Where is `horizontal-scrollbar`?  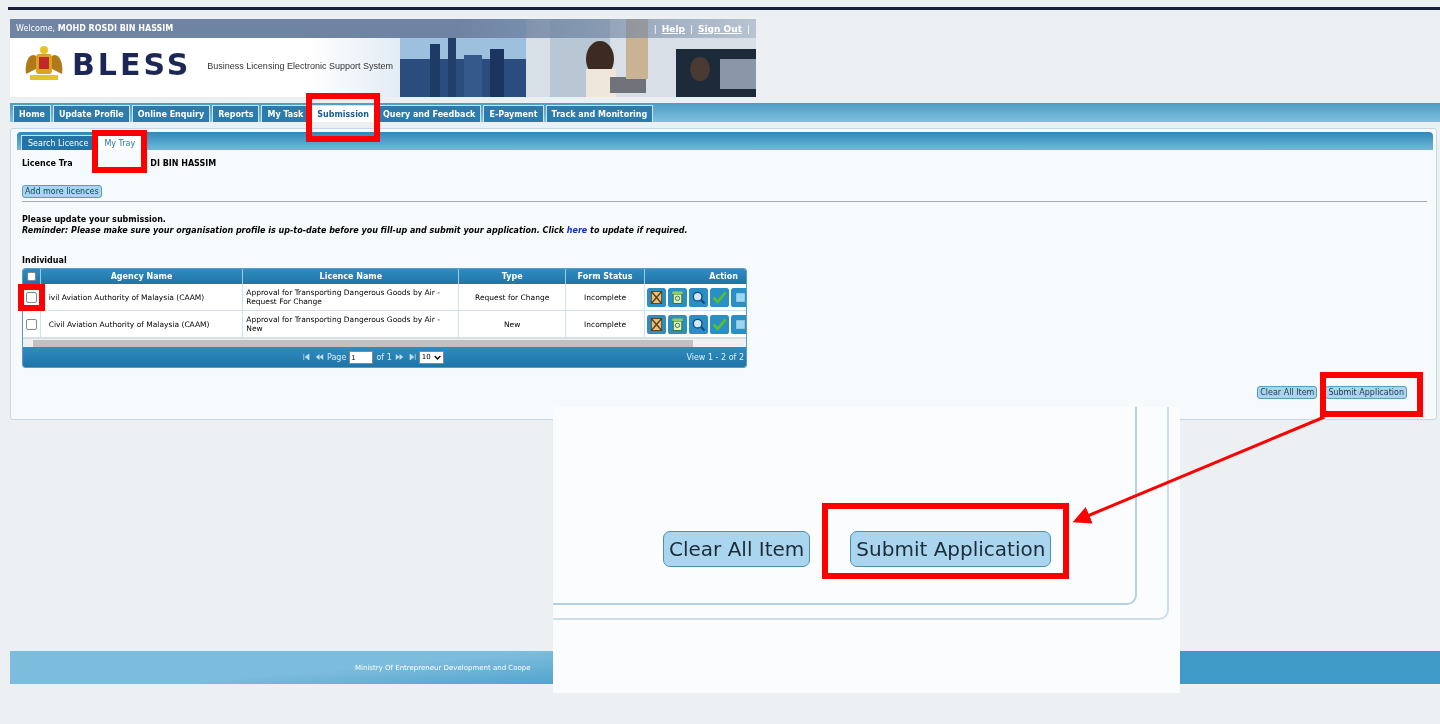 horizontal-scrollbar is located at coordinates (384, 342).